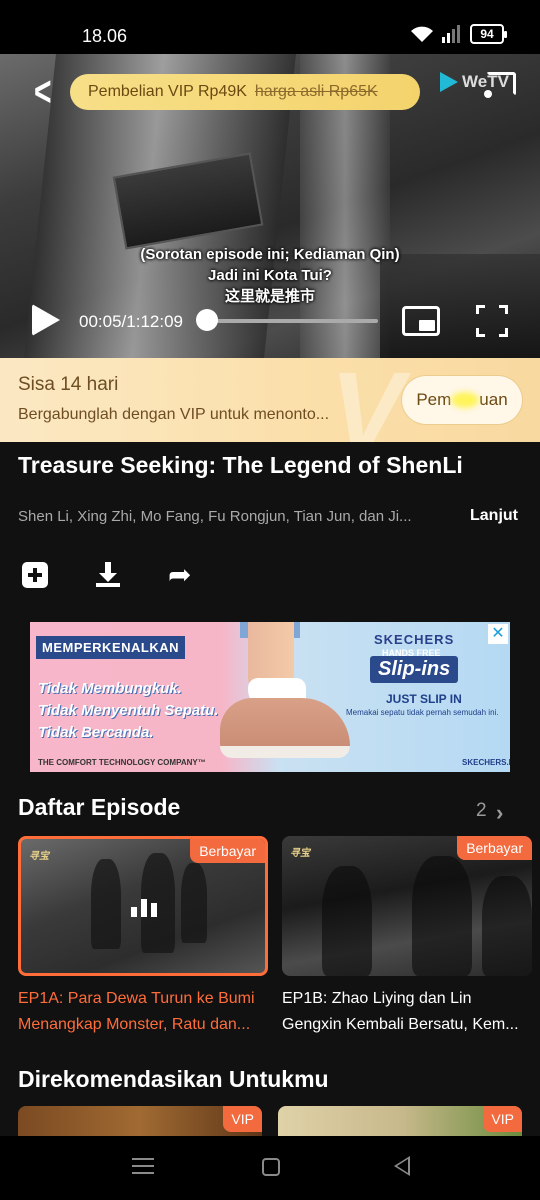 The height and width of the screenshot is (1200, 540). What do you see at coordinates (407, 906) in the screenshot?
I see `episode-card-2: 寻宝 Berbayar` at bounding box center [407, 906].